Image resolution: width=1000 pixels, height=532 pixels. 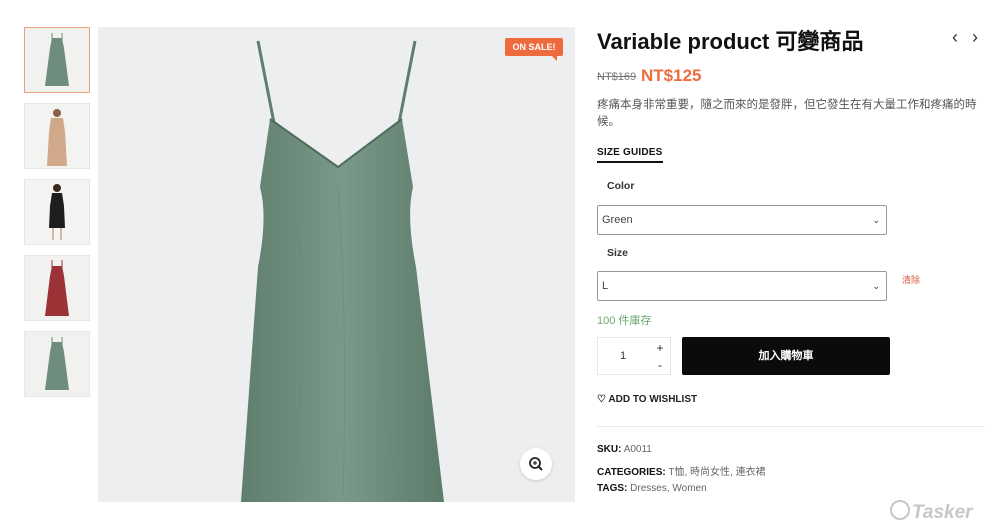 What do you see at coordinates (730, 41) in the screenshot?
I see `product-title: Variable product 可變商品` at bounding box center [730, 41].